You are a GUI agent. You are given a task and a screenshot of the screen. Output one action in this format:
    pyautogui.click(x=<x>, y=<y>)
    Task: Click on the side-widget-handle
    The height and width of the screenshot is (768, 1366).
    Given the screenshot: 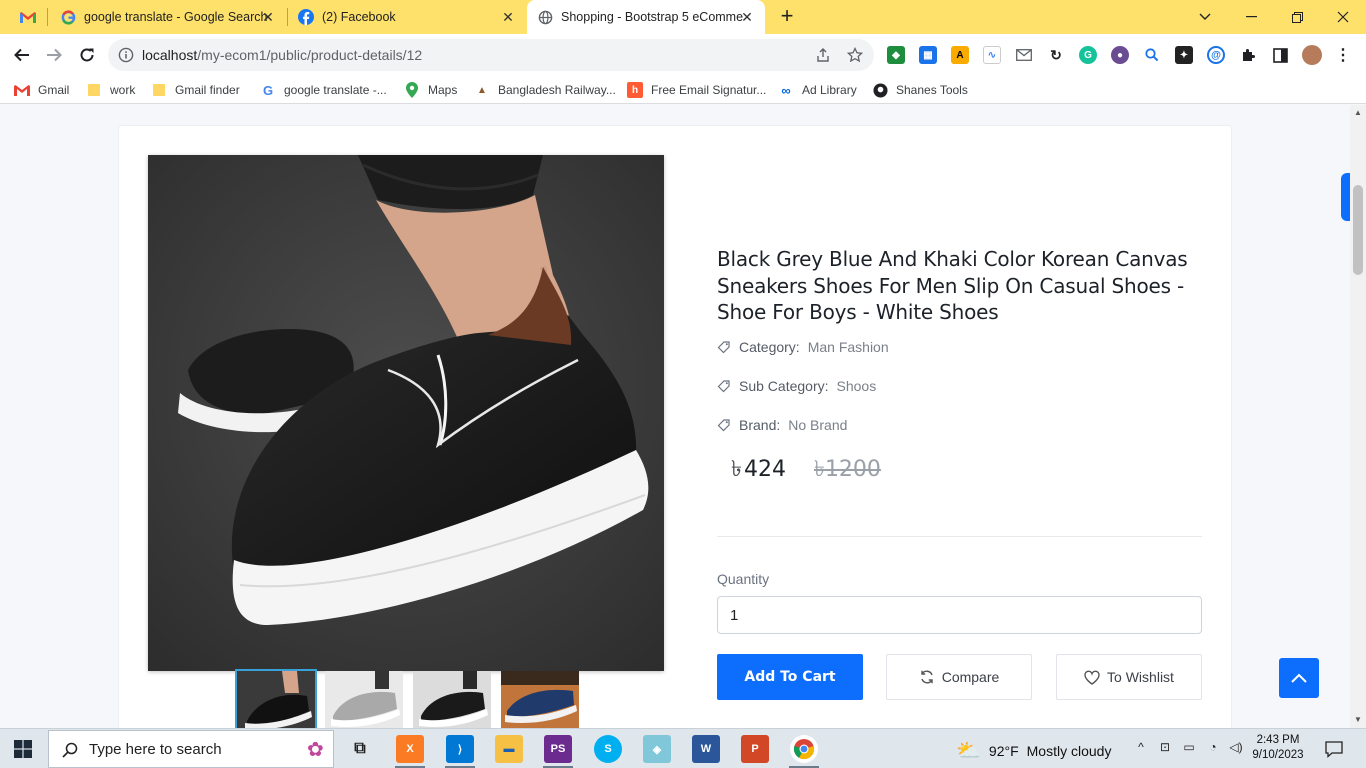 What is the action you would take?
    pyautogui.click(x=1345, y=197)
    